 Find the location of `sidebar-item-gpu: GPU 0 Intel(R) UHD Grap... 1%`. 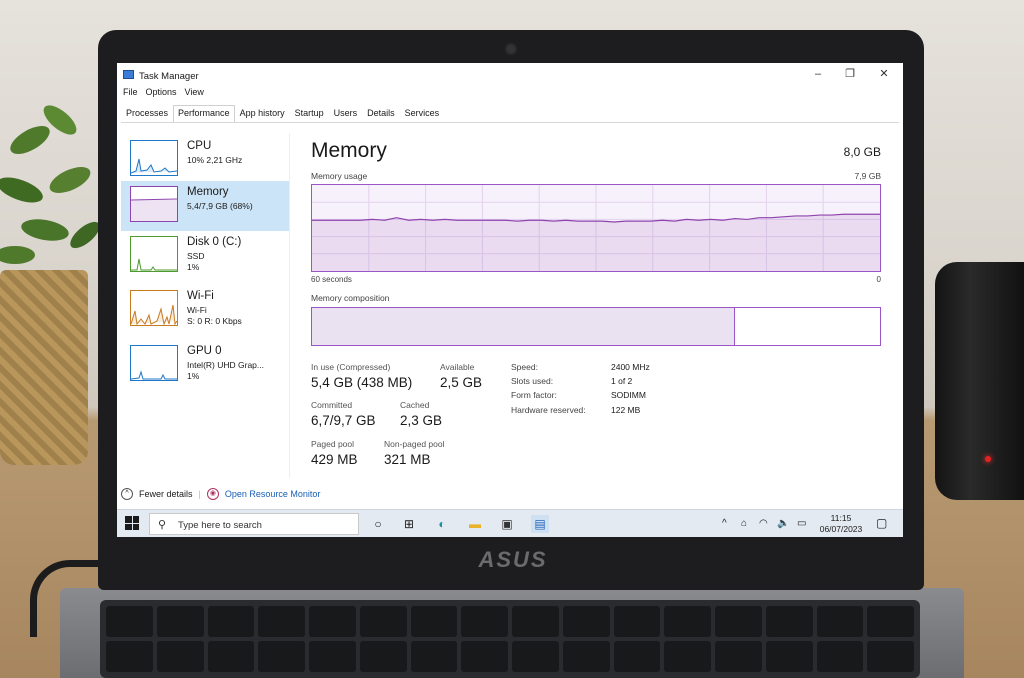

sidebar-item-gpu: GPU 0 Intel(R) UHD Grap... 1% is located at coordinates (205, 365).